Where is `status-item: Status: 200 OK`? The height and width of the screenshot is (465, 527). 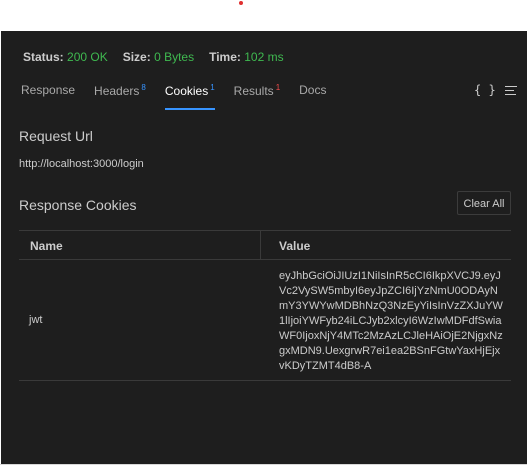
status-item: Status: 200 OK is located at coordinates (65, 57).